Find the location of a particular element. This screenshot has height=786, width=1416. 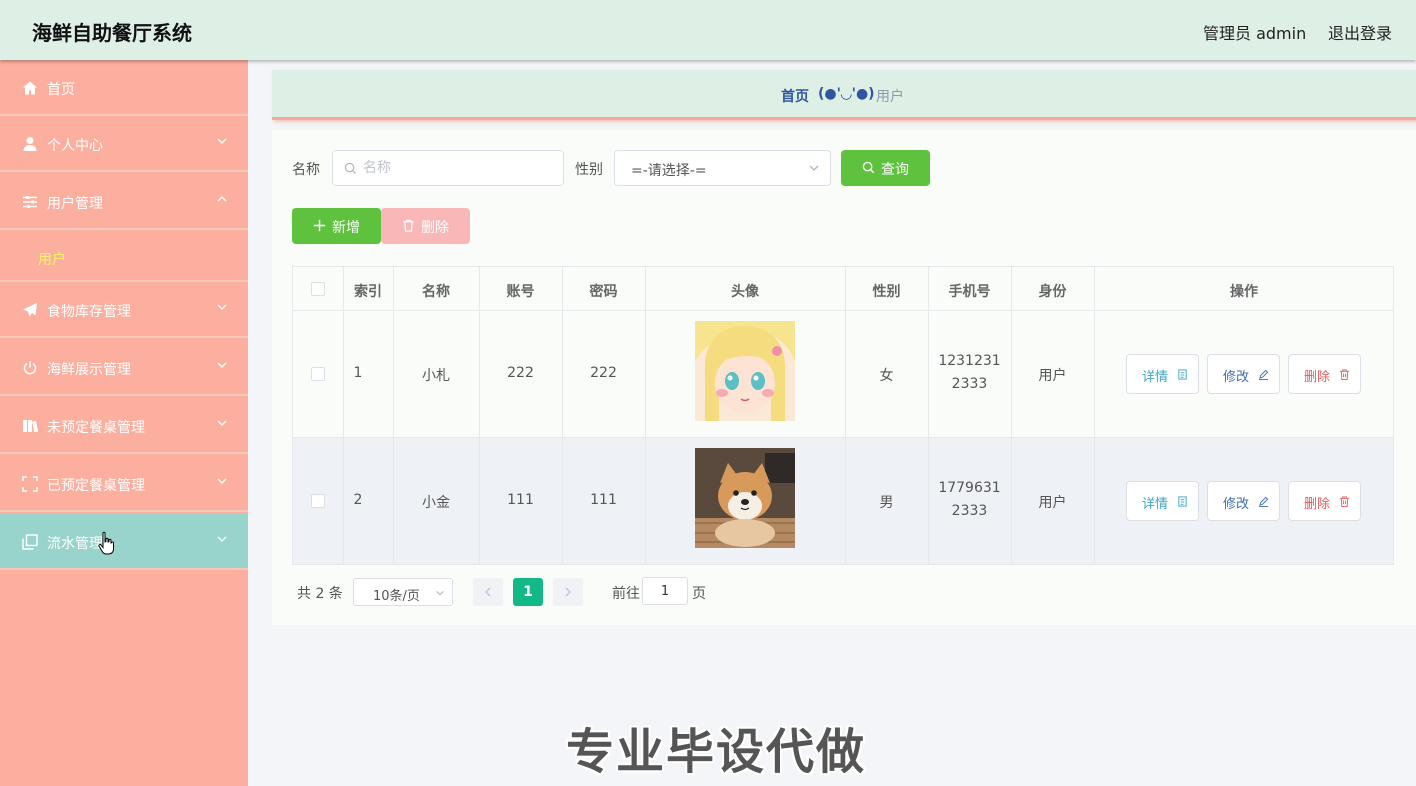

name-search-field is located at coordinates (448, 168).